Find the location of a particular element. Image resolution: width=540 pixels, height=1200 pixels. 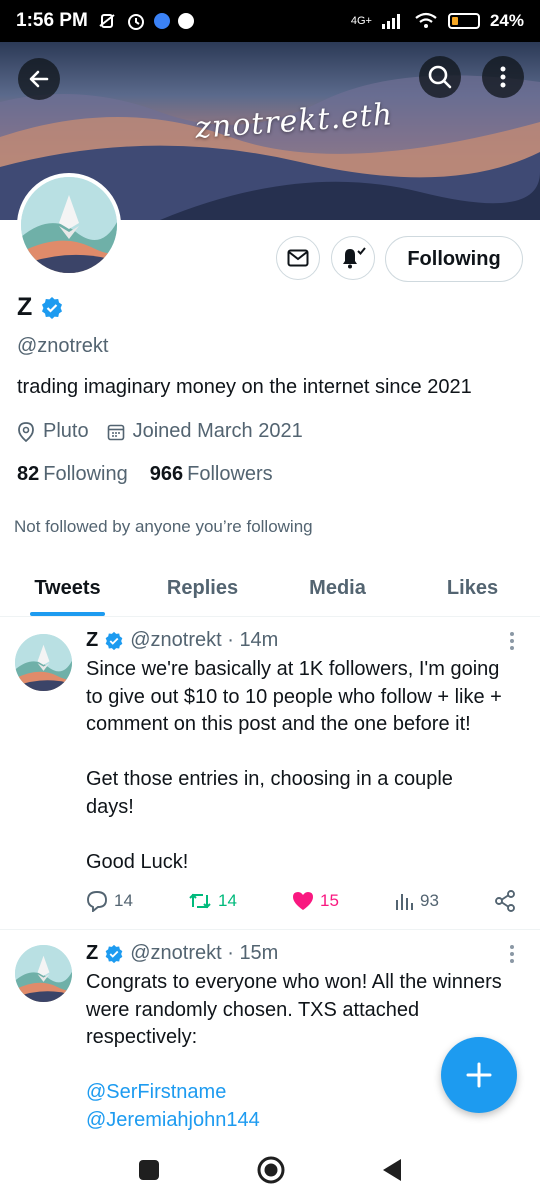

display-name-row: Z is located at coordinates (40, 307).